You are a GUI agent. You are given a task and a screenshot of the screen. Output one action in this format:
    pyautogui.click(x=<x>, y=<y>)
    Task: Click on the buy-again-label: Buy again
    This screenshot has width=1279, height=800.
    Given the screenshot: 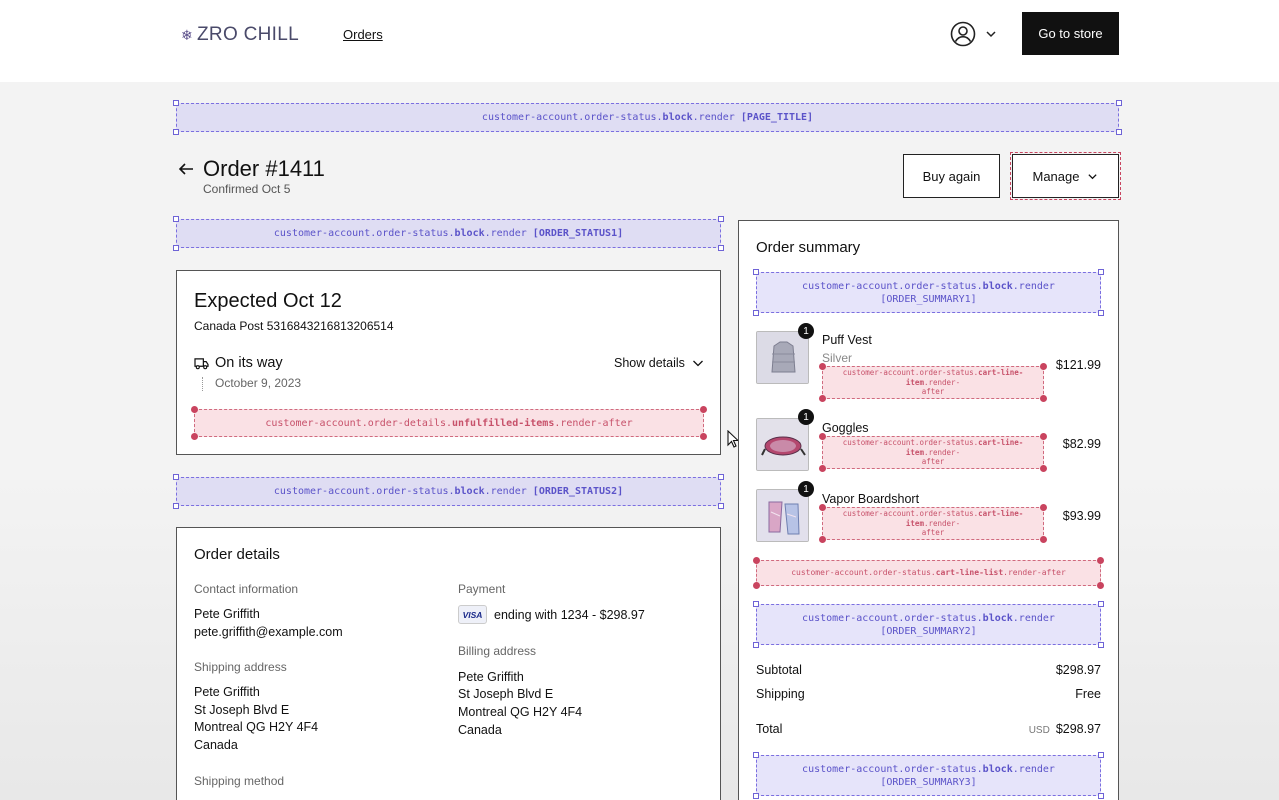 What is the action you would take?
    pyautogui.click(x=951, y=176)
    